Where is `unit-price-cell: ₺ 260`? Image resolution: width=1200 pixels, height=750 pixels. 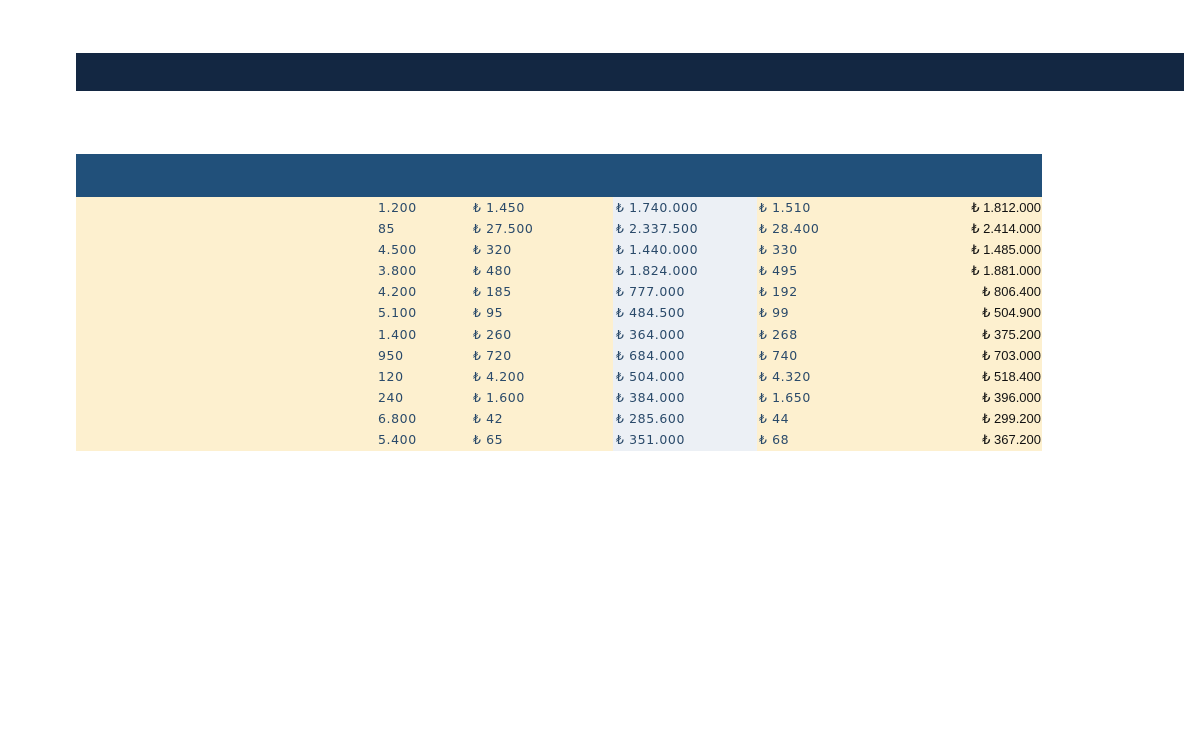
unit-price-cell: ₺ 260 is located at coordinates (492, 334).